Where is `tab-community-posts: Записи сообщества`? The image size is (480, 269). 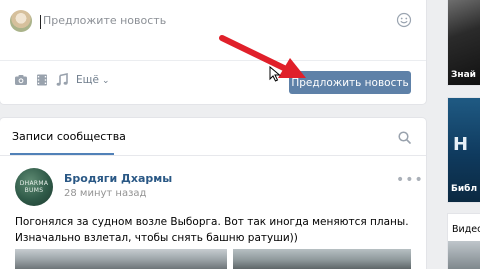 tab-community-posts: Записи сообщества is located at coordinates (69, 136).